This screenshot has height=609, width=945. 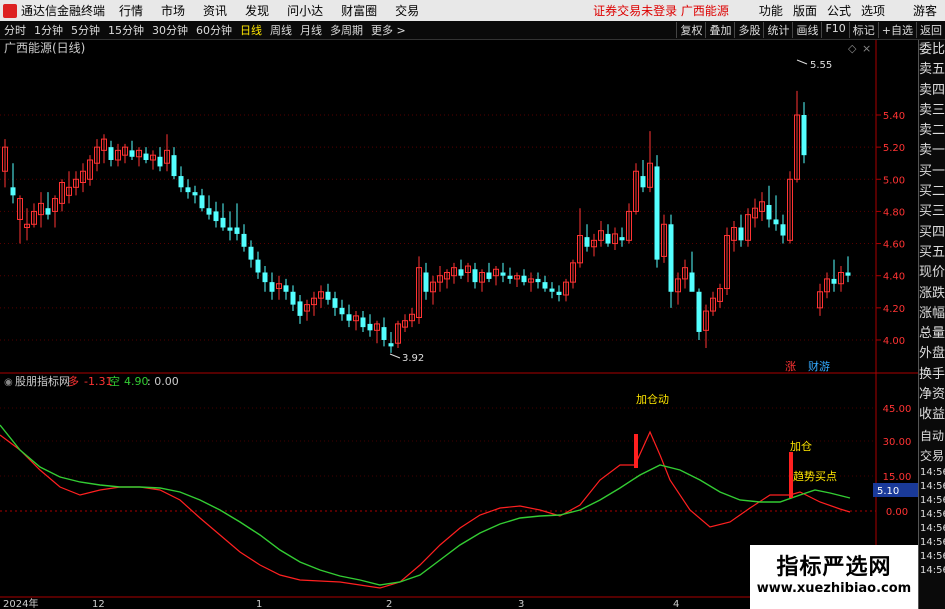 I want to click on period-1min: 1分钟, so click(x=48, y=30).